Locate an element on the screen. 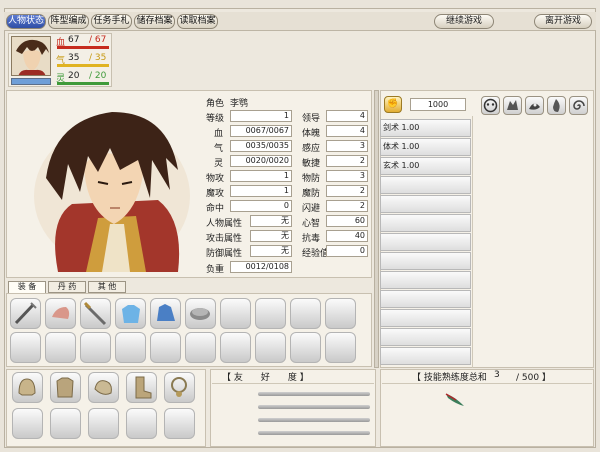 This screenshot has height=452, width=600. party-member-card: 血 67 / 67 气 35 / 35 灵 20 / 20 is located at coordinates (60, 60).